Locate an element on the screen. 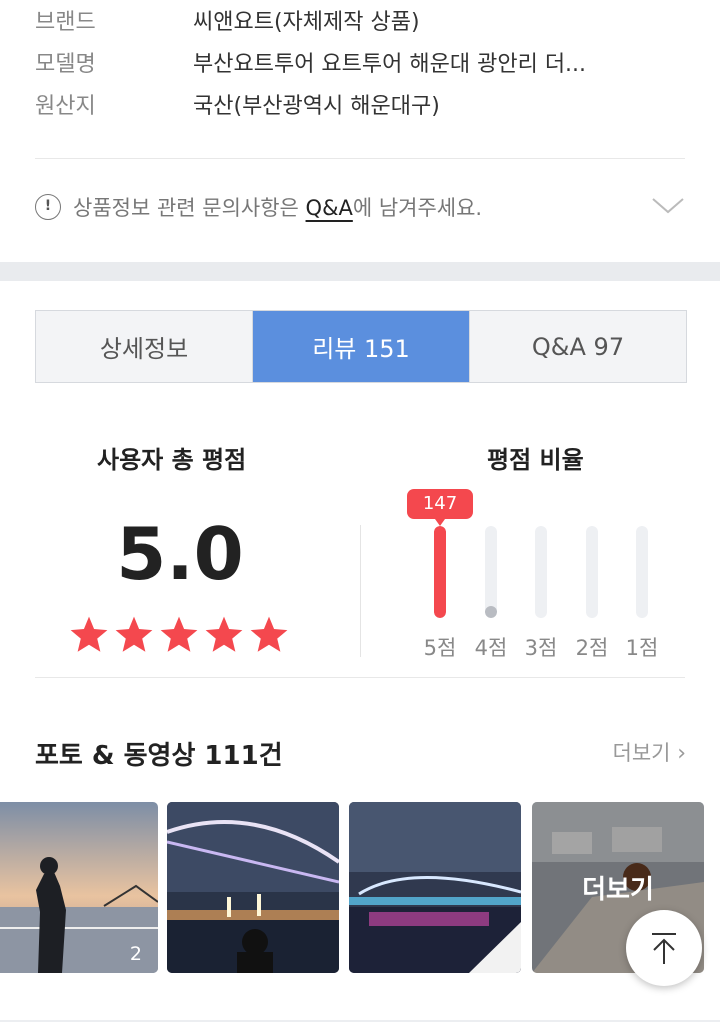  tab-reviews: 리뷰 151 is located at coordinates (361, 346).